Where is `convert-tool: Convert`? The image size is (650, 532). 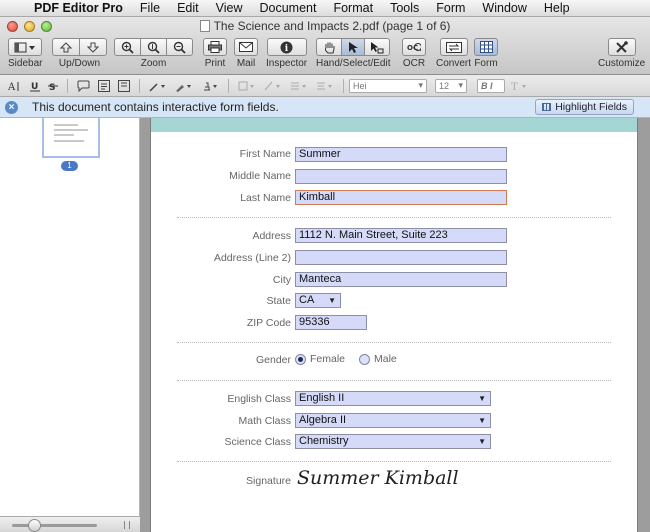
convert-tool: Convert is located at coordinates (453, 53).